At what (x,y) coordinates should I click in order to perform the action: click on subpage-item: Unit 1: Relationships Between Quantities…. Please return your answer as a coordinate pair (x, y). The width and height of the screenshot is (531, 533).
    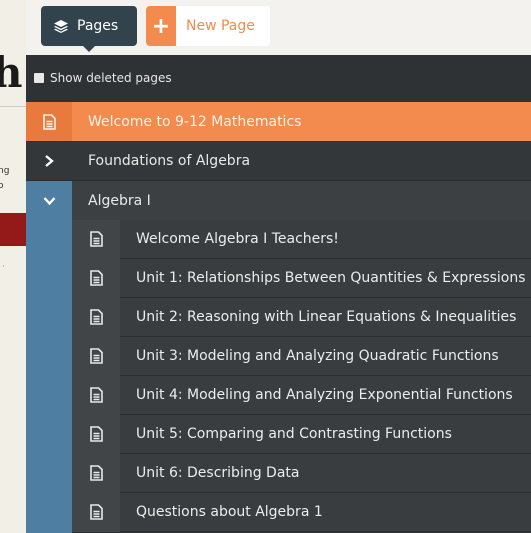
    Looking at the image, I should click on (301, 278).